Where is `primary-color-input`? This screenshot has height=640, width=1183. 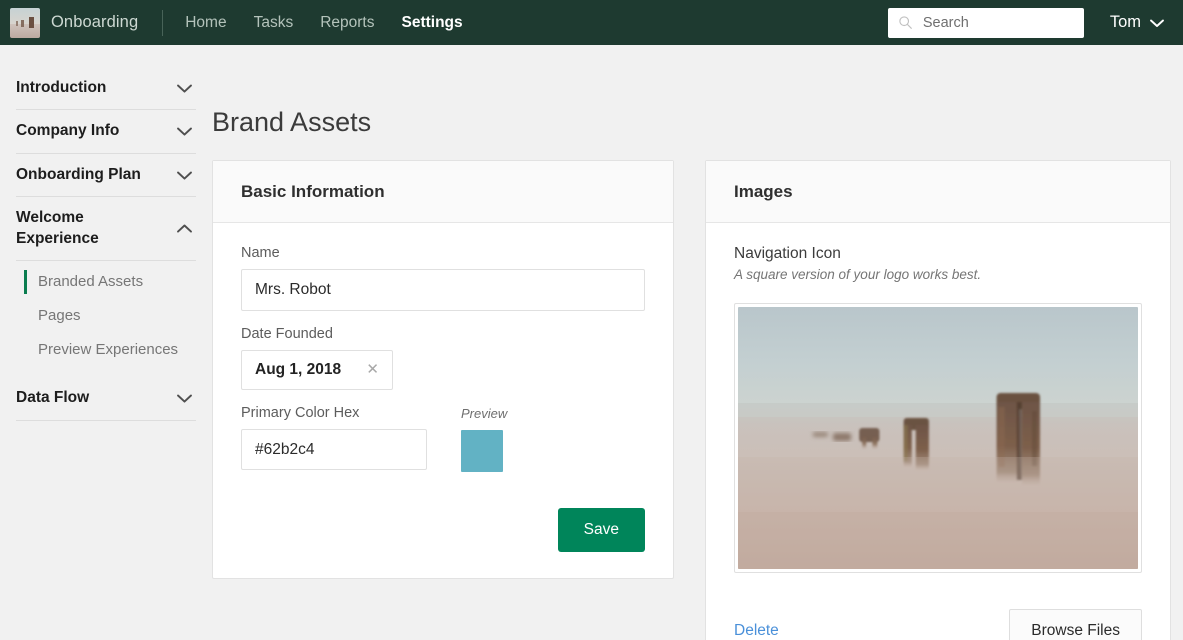 primary-color-input is located at coordinates (334, 449).